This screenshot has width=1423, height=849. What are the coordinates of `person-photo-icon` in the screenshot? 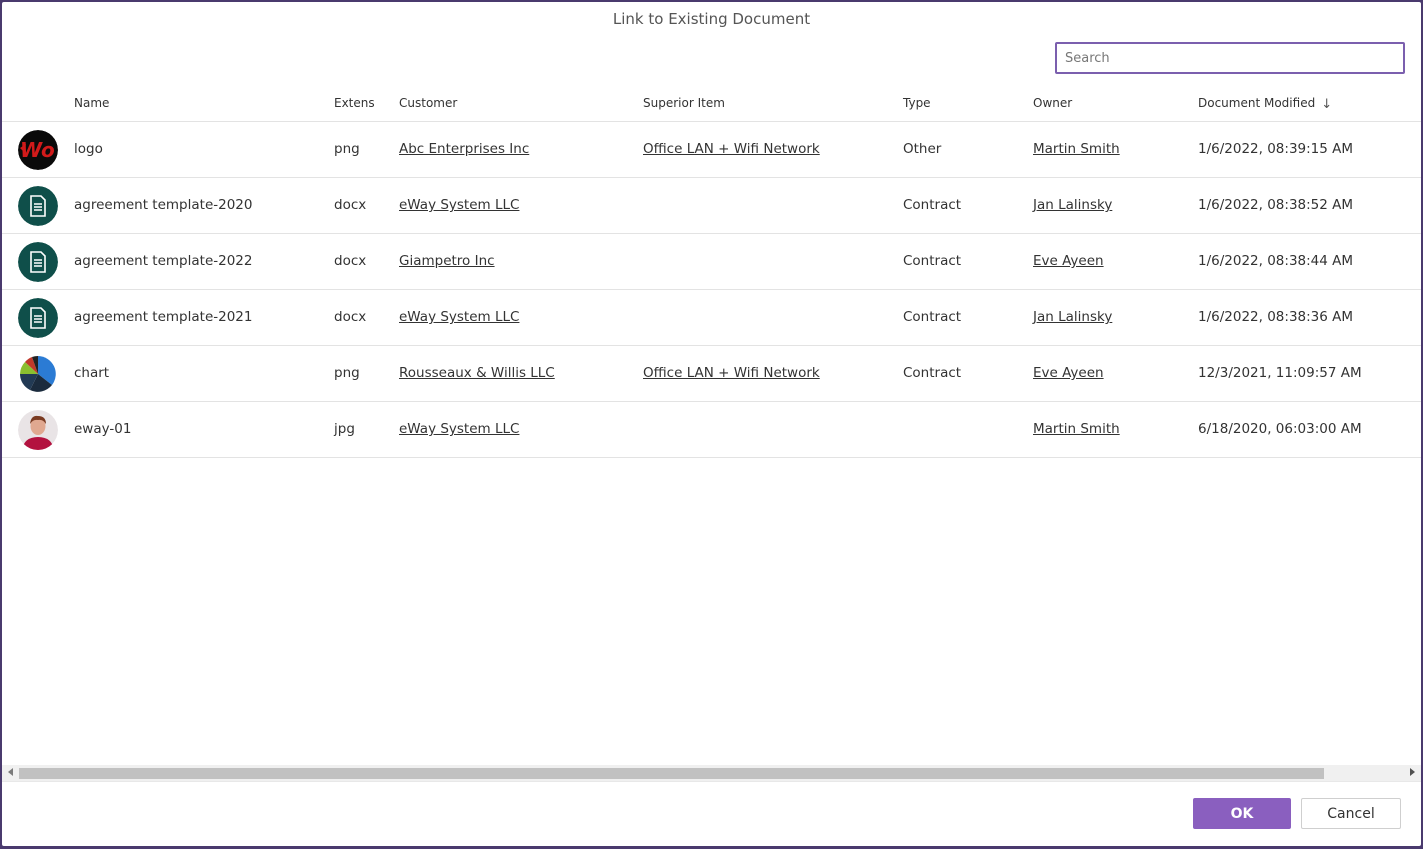 It's located at (38, 430).